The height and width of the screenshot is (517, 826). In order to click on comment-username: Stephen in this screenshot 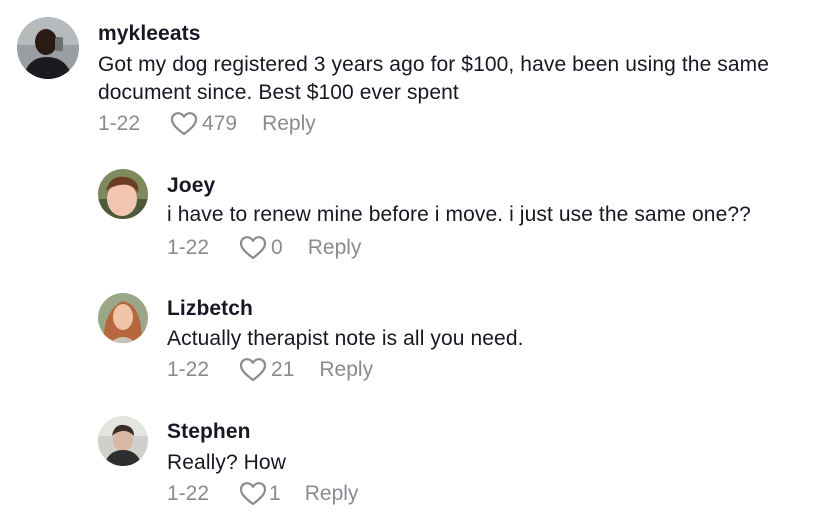, I will do `click(209, 432)`.